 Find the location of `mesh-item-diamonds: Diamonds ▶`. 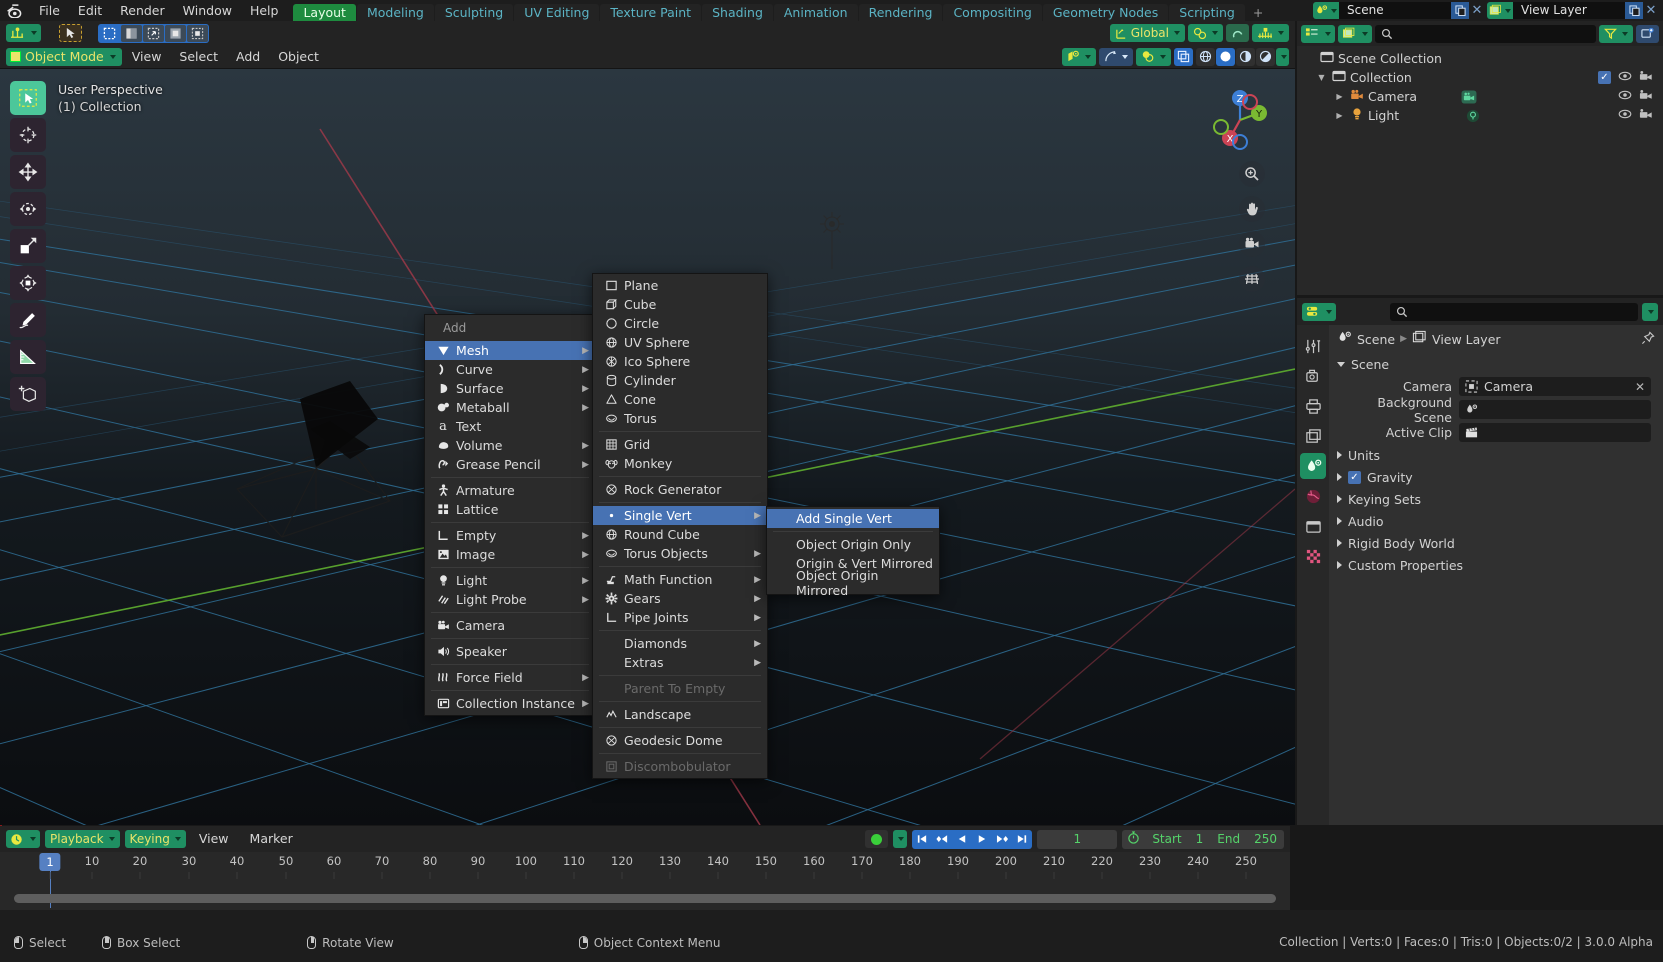

mesh-item-diamonds: Diamonds ▶ is located at coordinates (680, 643).